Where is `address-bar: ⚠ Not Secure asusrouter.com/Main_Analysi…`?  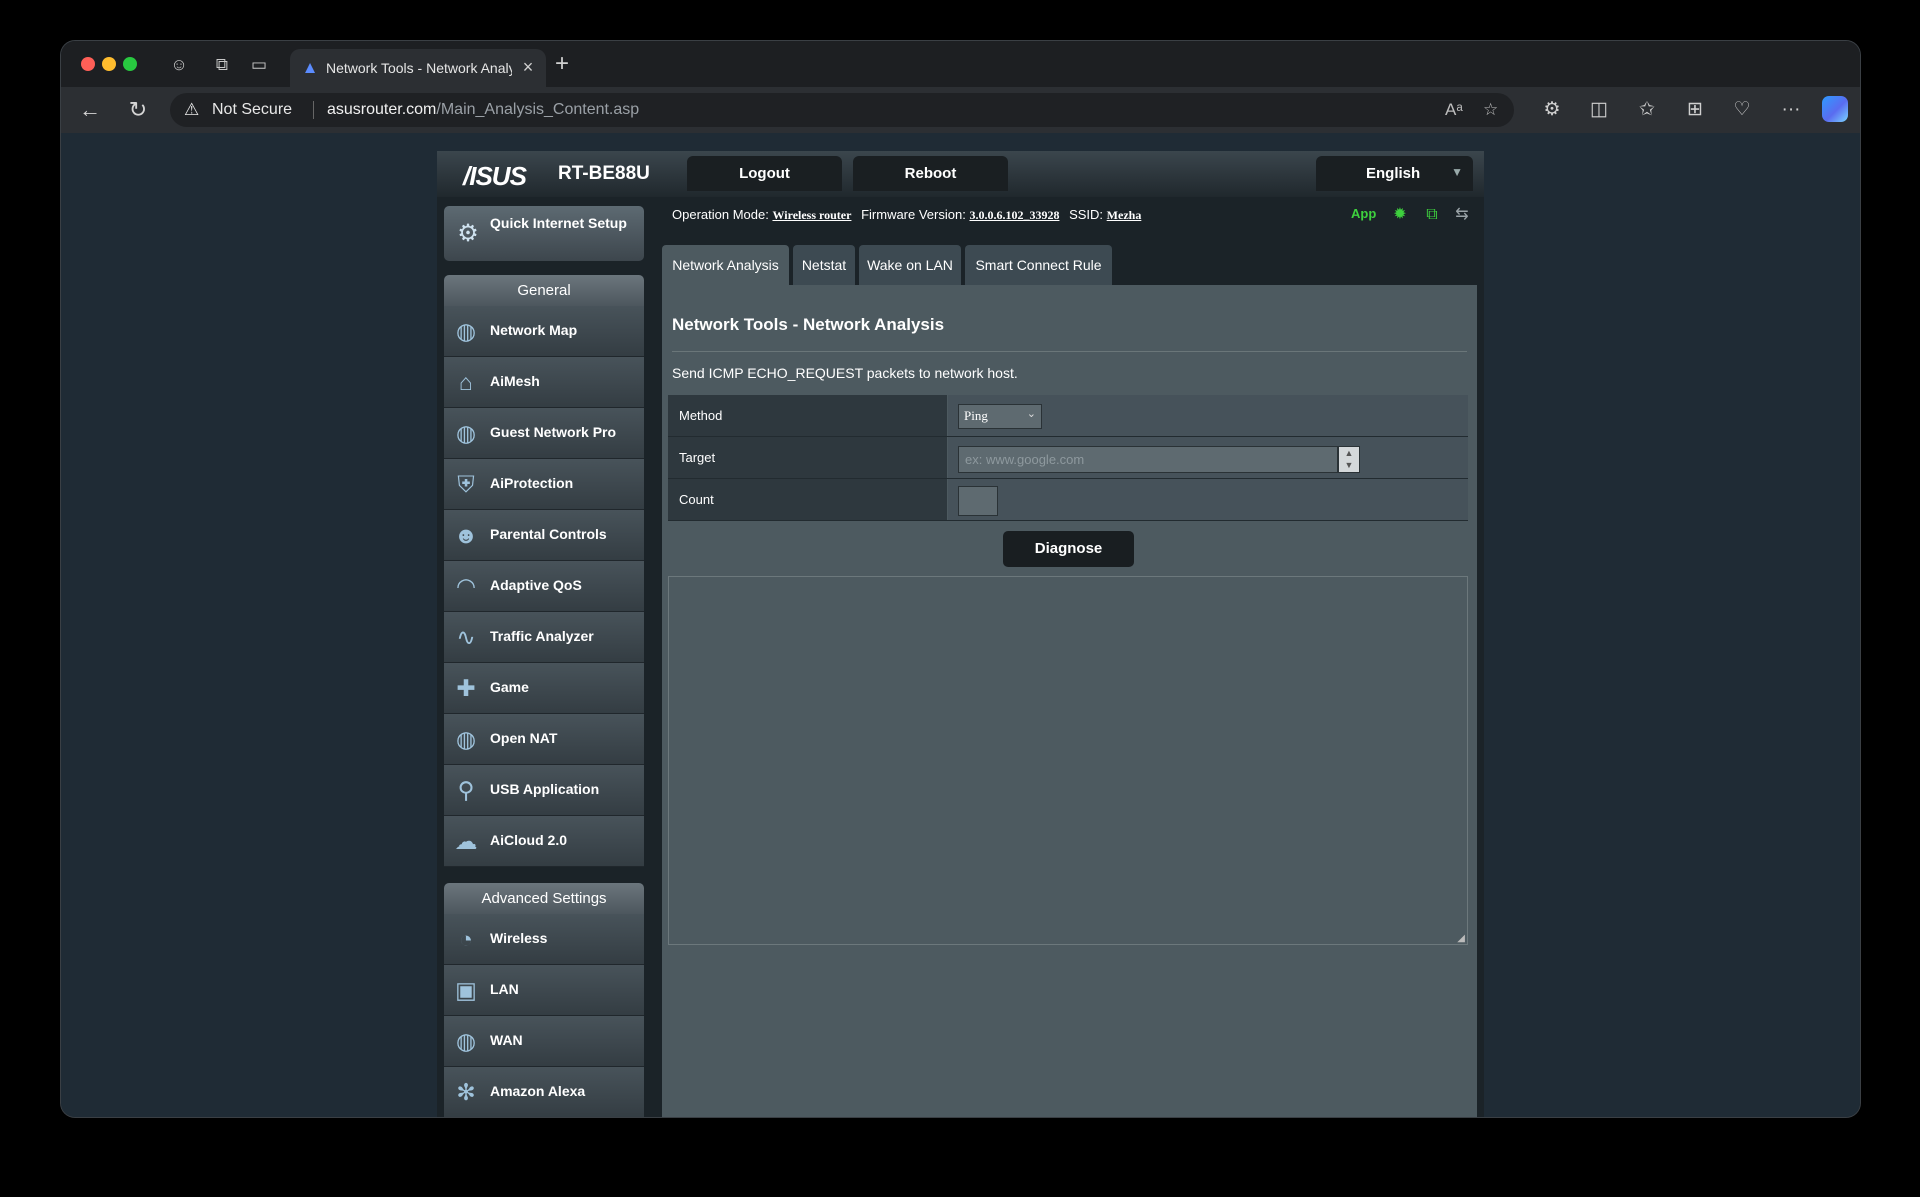
address-bar: ⚠ Not Secure asusrouter.com/Main_Analysi… is located at coordinates (842, 110).